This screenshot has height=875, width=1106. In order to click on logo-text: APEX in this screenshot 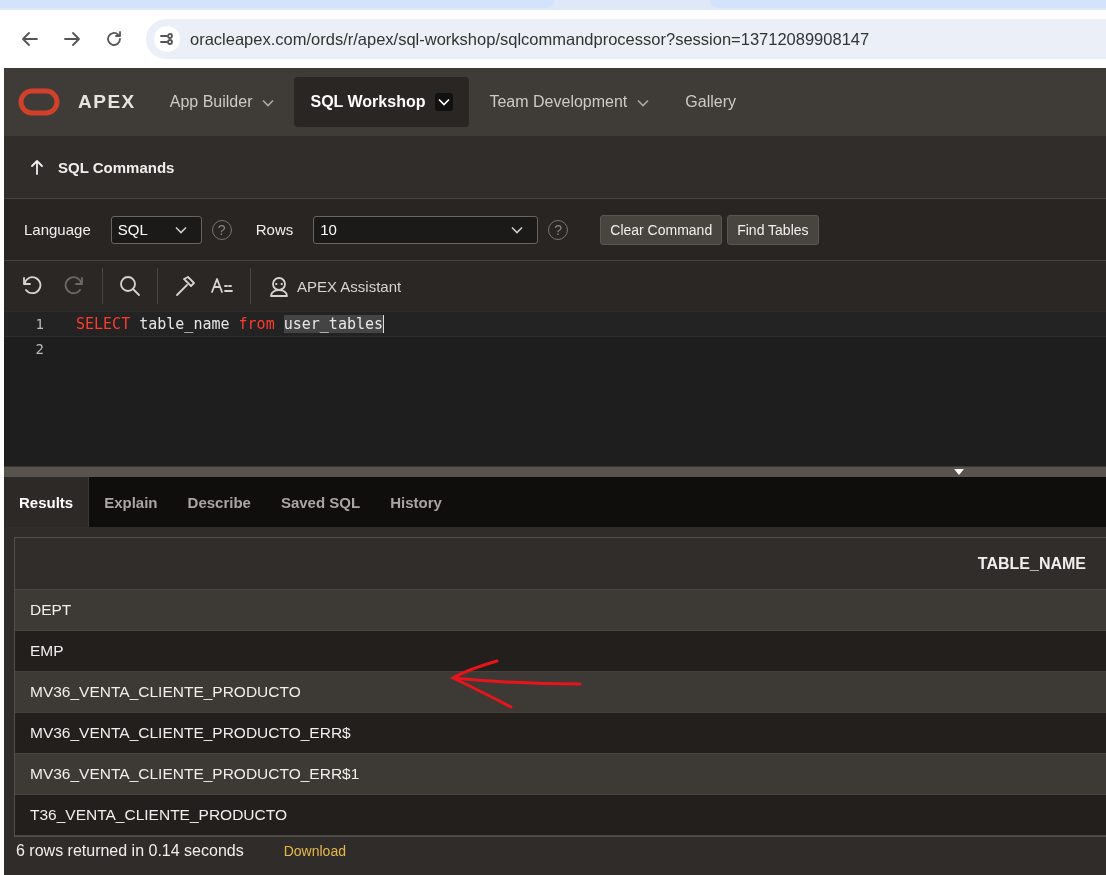, I will do `click(107, 102)`.